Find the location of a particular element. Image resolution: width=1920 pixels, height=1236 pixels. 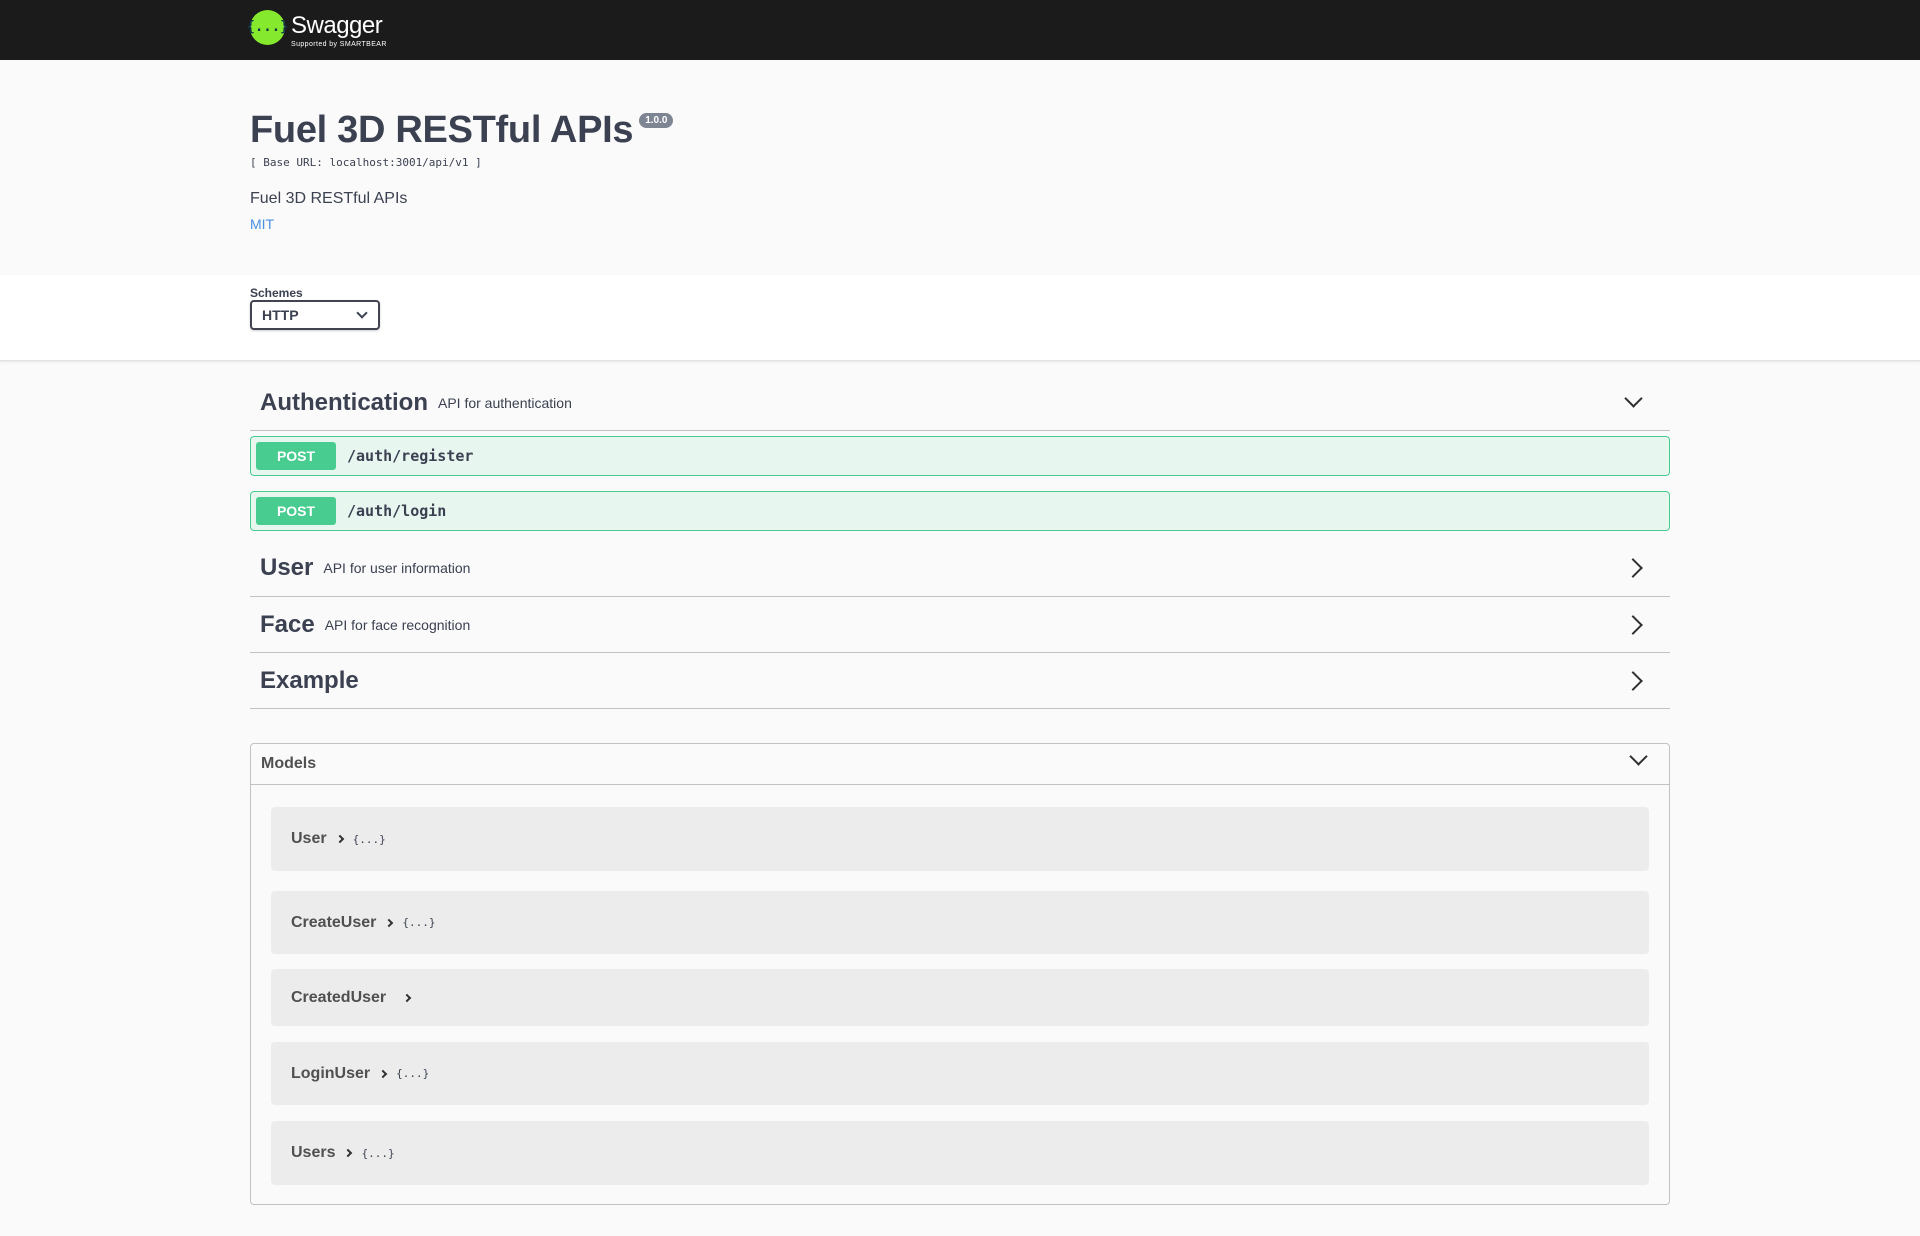

models-title: Models is located at coordinates (289, 763).